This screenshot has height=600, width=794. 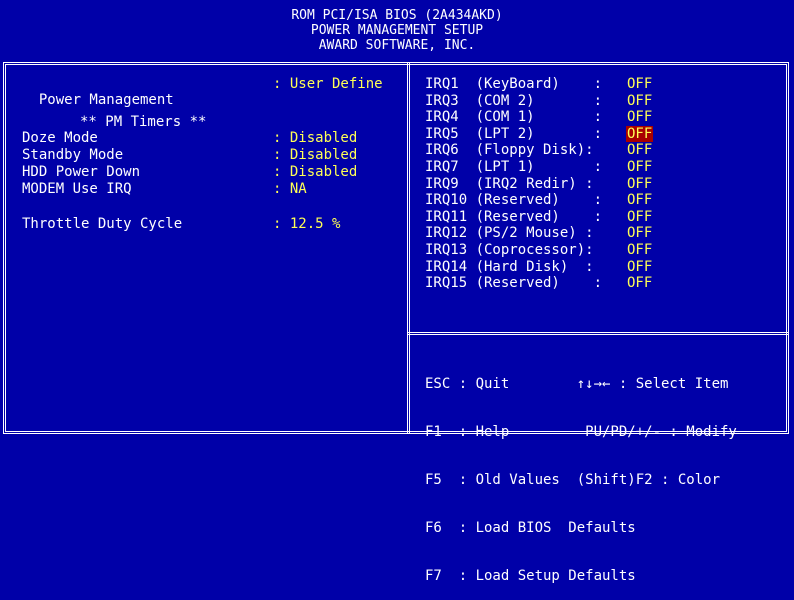 What do you see at coordinates (397, 45) in the screenshot?
I see `vendor-name: AWARD SOFTWARE, INC.` at bounding box center [397, 45].